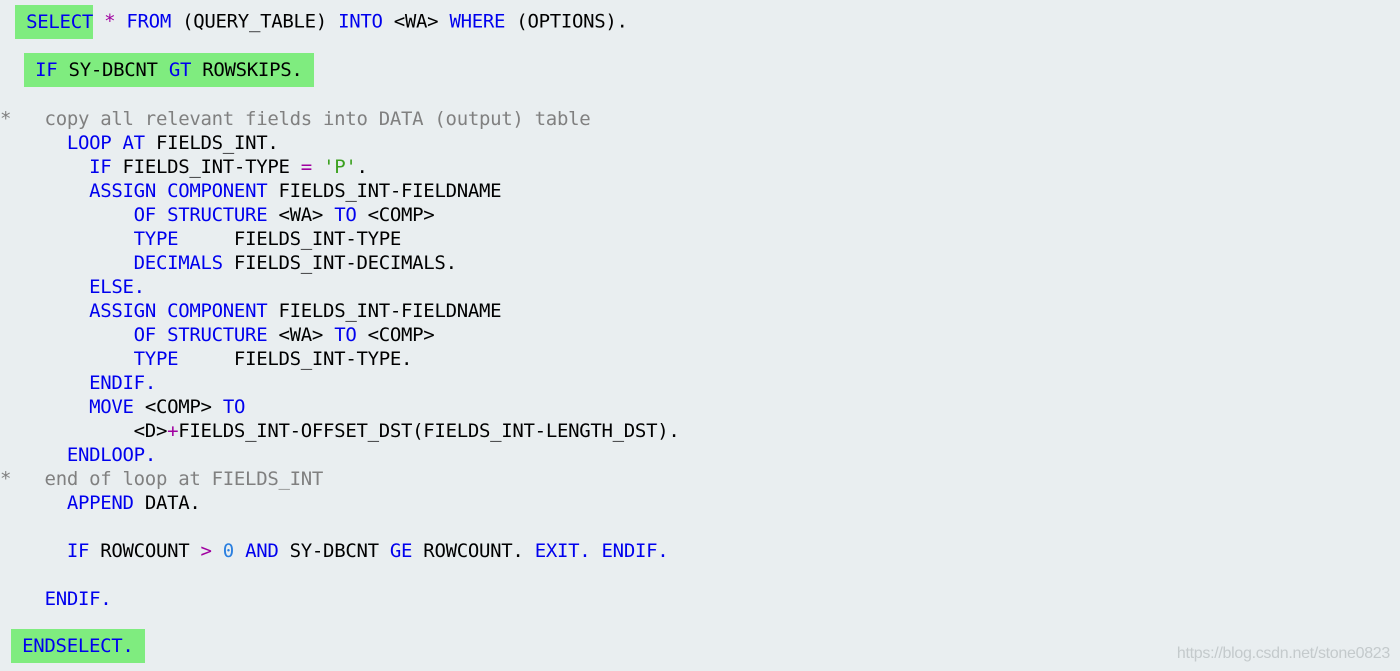  I want to click on code-line: LOOP AT FIELDS_INT., so click(139, 143).